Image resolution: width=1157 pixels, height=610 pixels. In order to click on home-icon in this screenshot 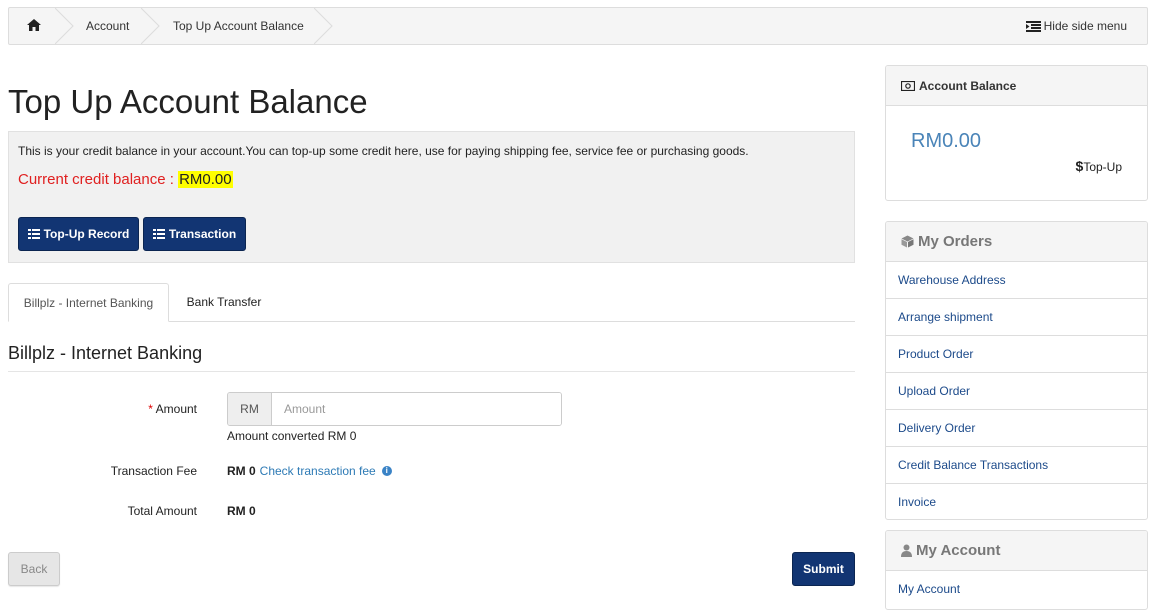, I will do `click(37, 26)`.